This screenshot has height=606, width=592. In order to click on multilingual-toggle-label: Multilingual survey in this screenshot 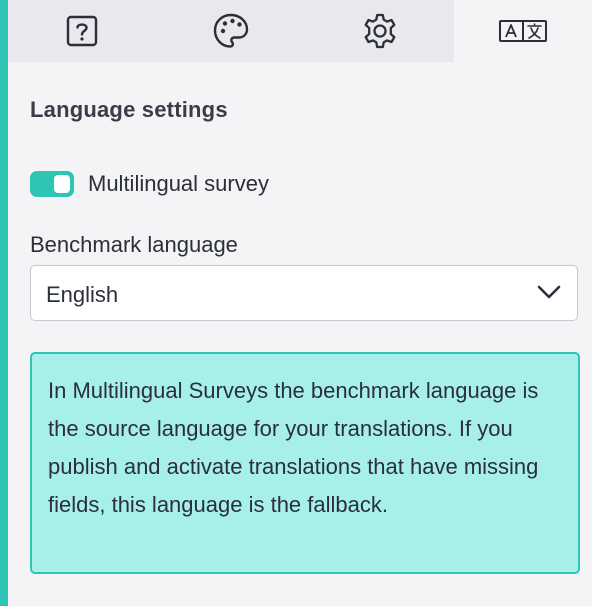, I will do `click(178, 183)`.